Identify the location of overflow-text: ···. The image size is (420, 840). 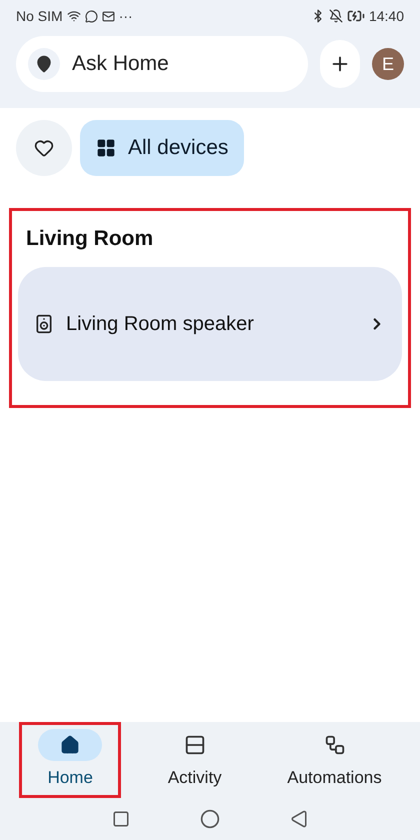
(125, 16).